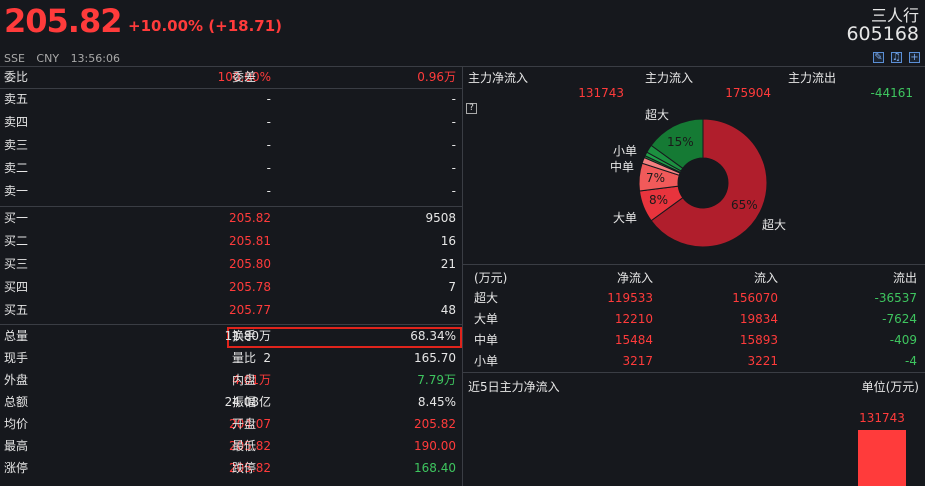 This screenshot has height=486, width=925. Describe the element at coordinates (891, 93) in the screenshot. I see `outflow-value: -44161` at that location.